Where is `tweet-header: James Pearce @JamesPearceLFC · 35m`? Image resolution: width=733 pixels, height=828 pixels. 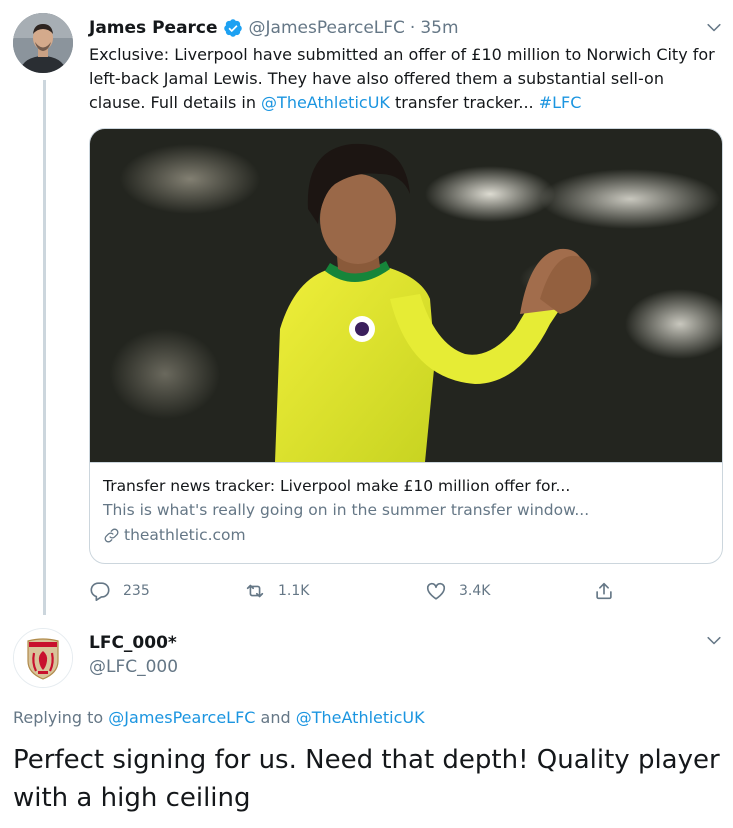
tweet-header: James Pearce @JamesPearceLFC · 35m is located at coordinates (274, 28).